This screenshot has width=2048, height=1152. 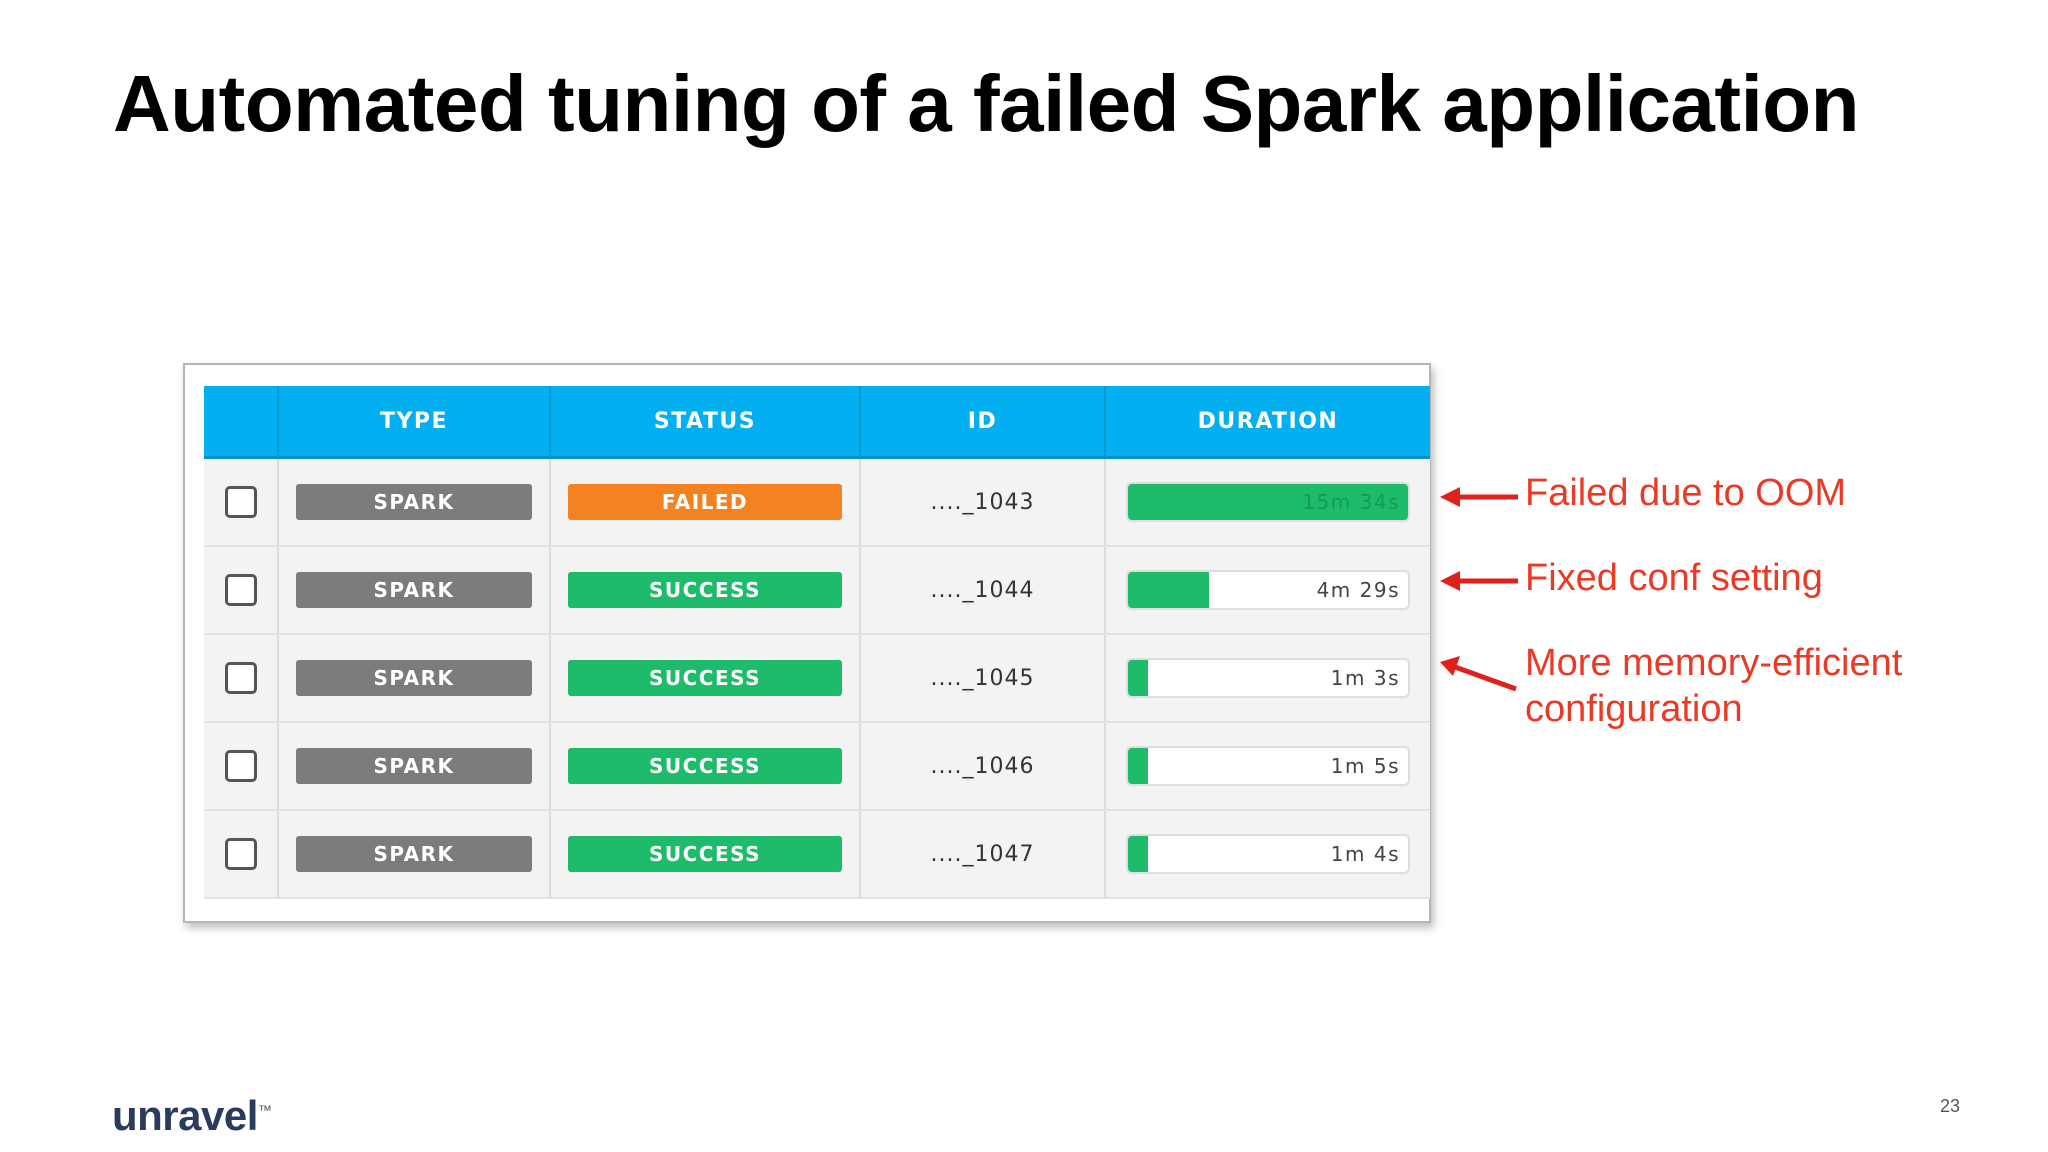 I want to click on status-badge: FAILED, so click(x=705, y=502).